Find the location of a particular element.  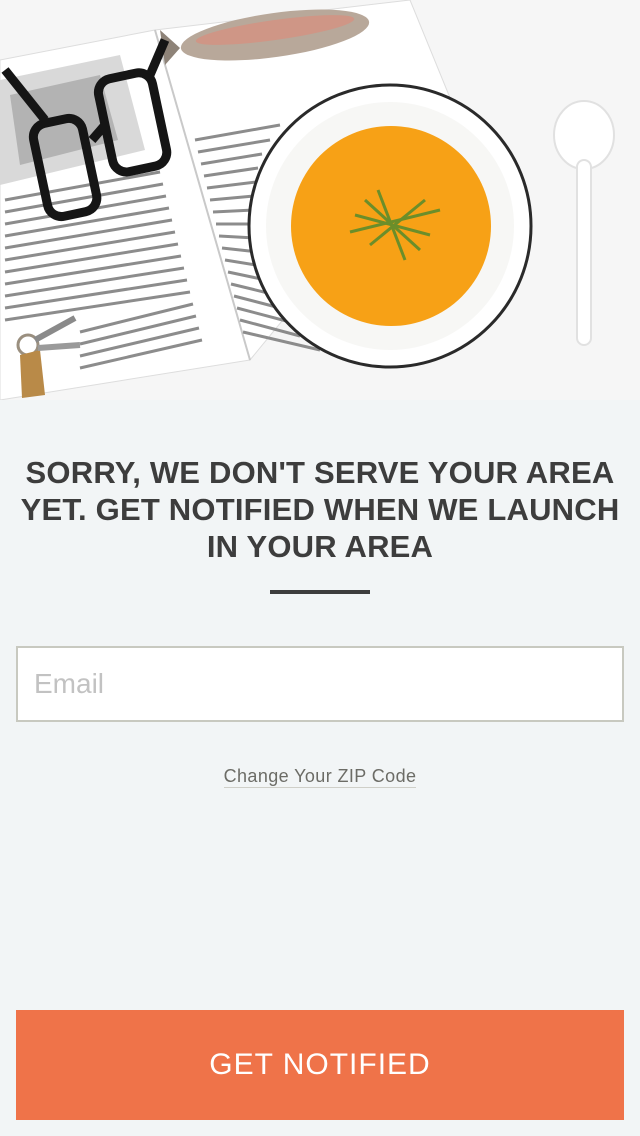

section-divider is located at coordinates (320, 592).